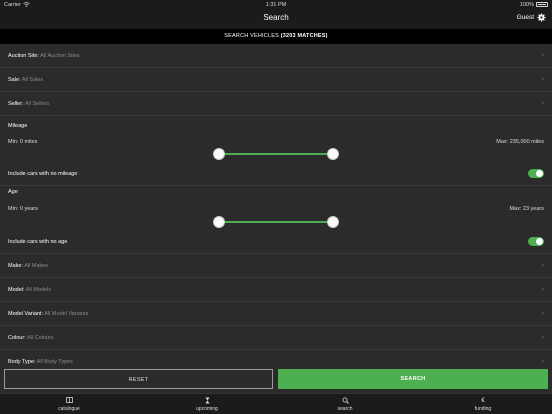 Image resolution: width=552 pixels, height=414 pixels. What do you see at coordinates (23, 209) in the screenshot?
I see `age-min-label: Min: 0 years` at bounding box center [23, 209].